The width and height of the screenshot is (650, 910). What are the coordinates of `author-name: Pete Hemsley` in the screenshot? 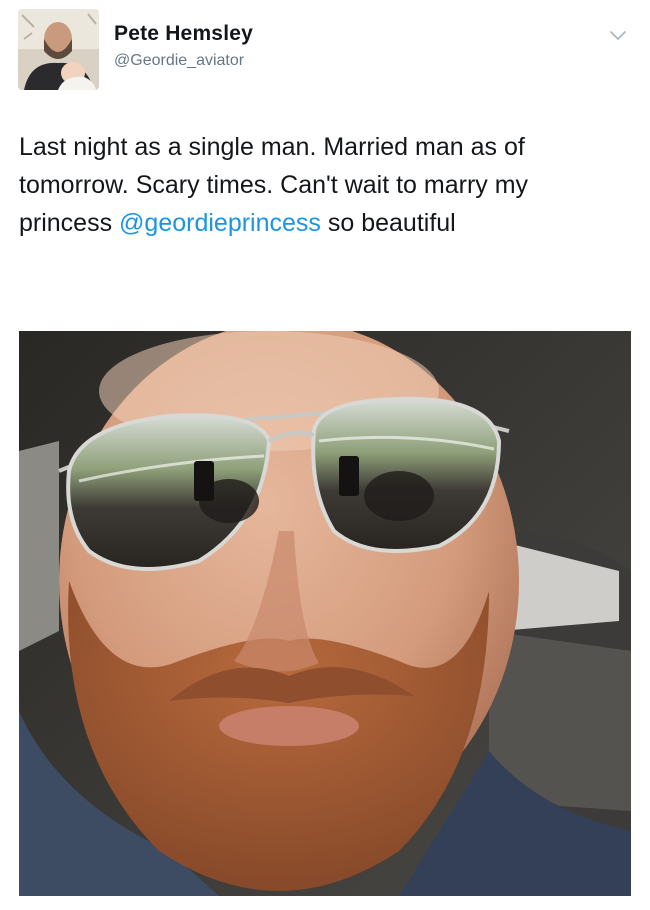 It's located at (183, 34).